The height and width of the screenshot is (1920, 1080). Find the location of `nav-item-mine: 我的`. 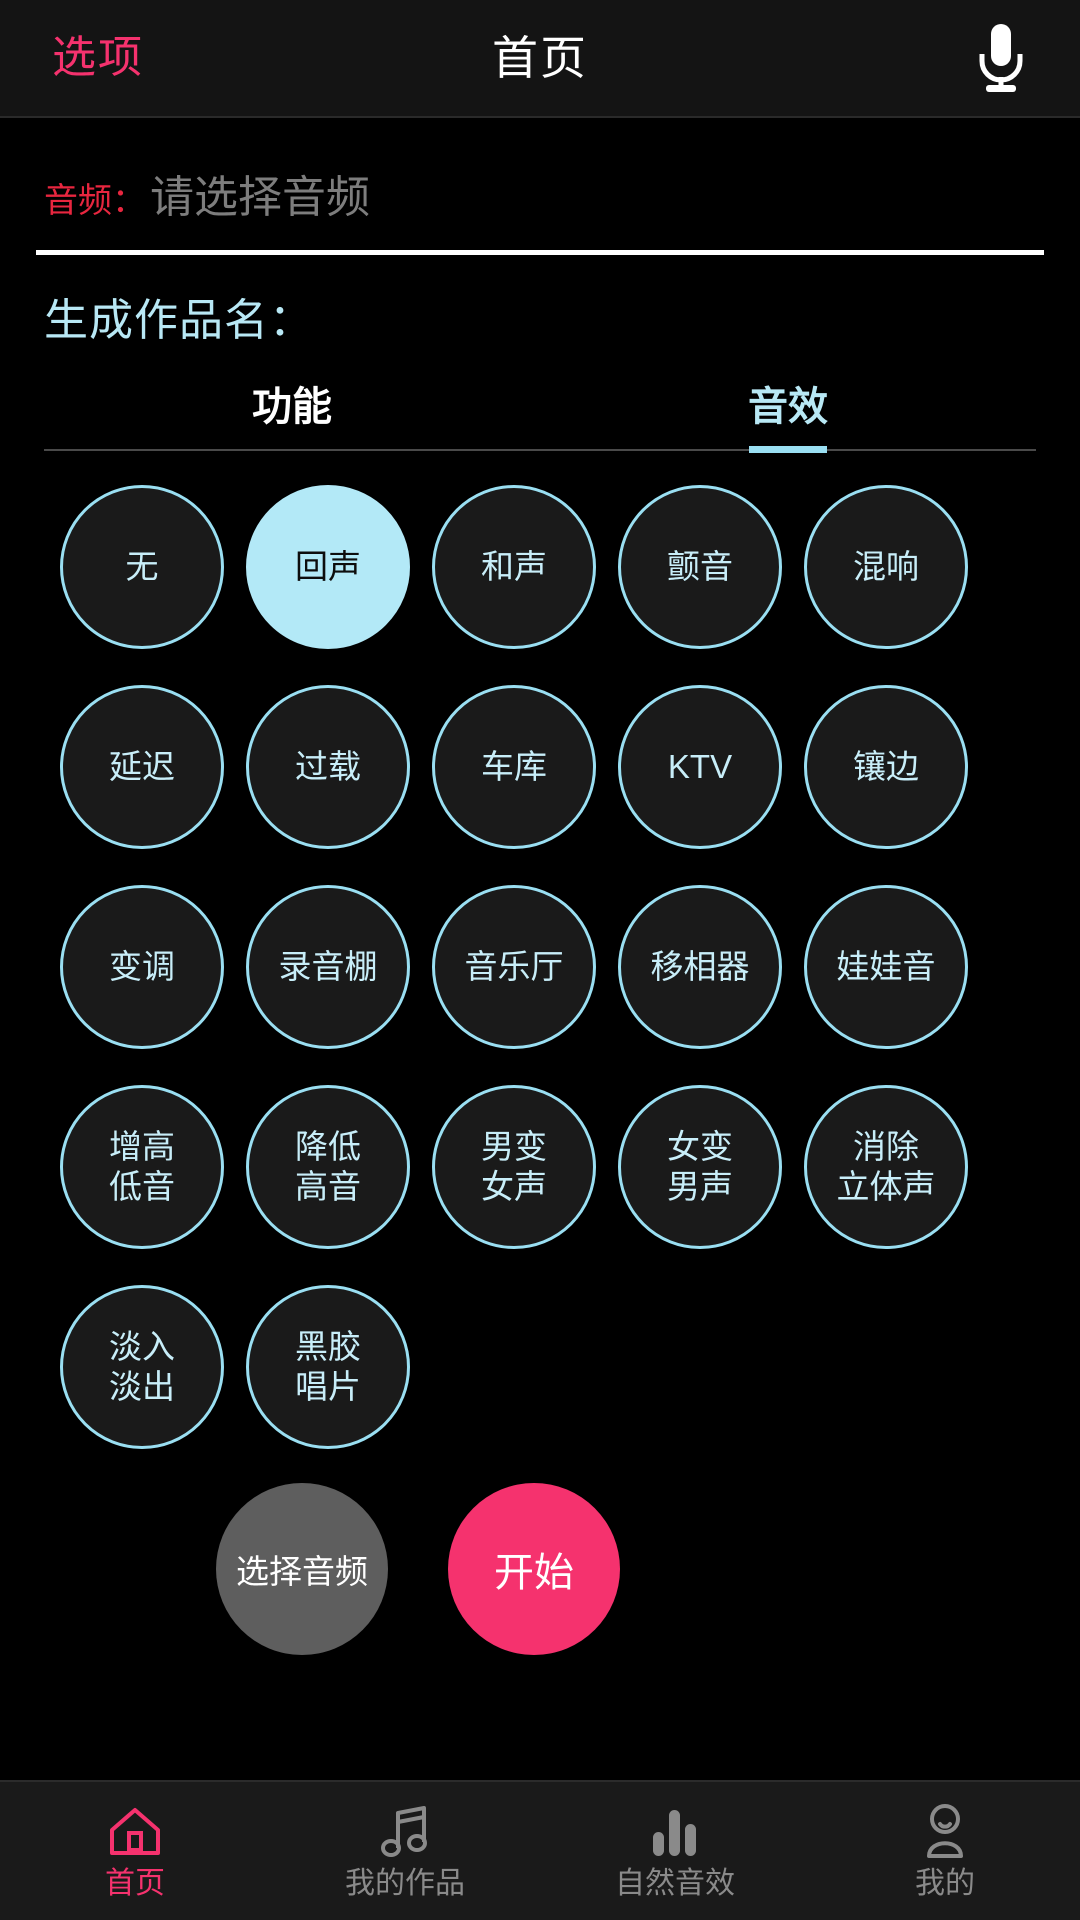

nav-item-mine: 我的 is located at coordinates (945, 1851).